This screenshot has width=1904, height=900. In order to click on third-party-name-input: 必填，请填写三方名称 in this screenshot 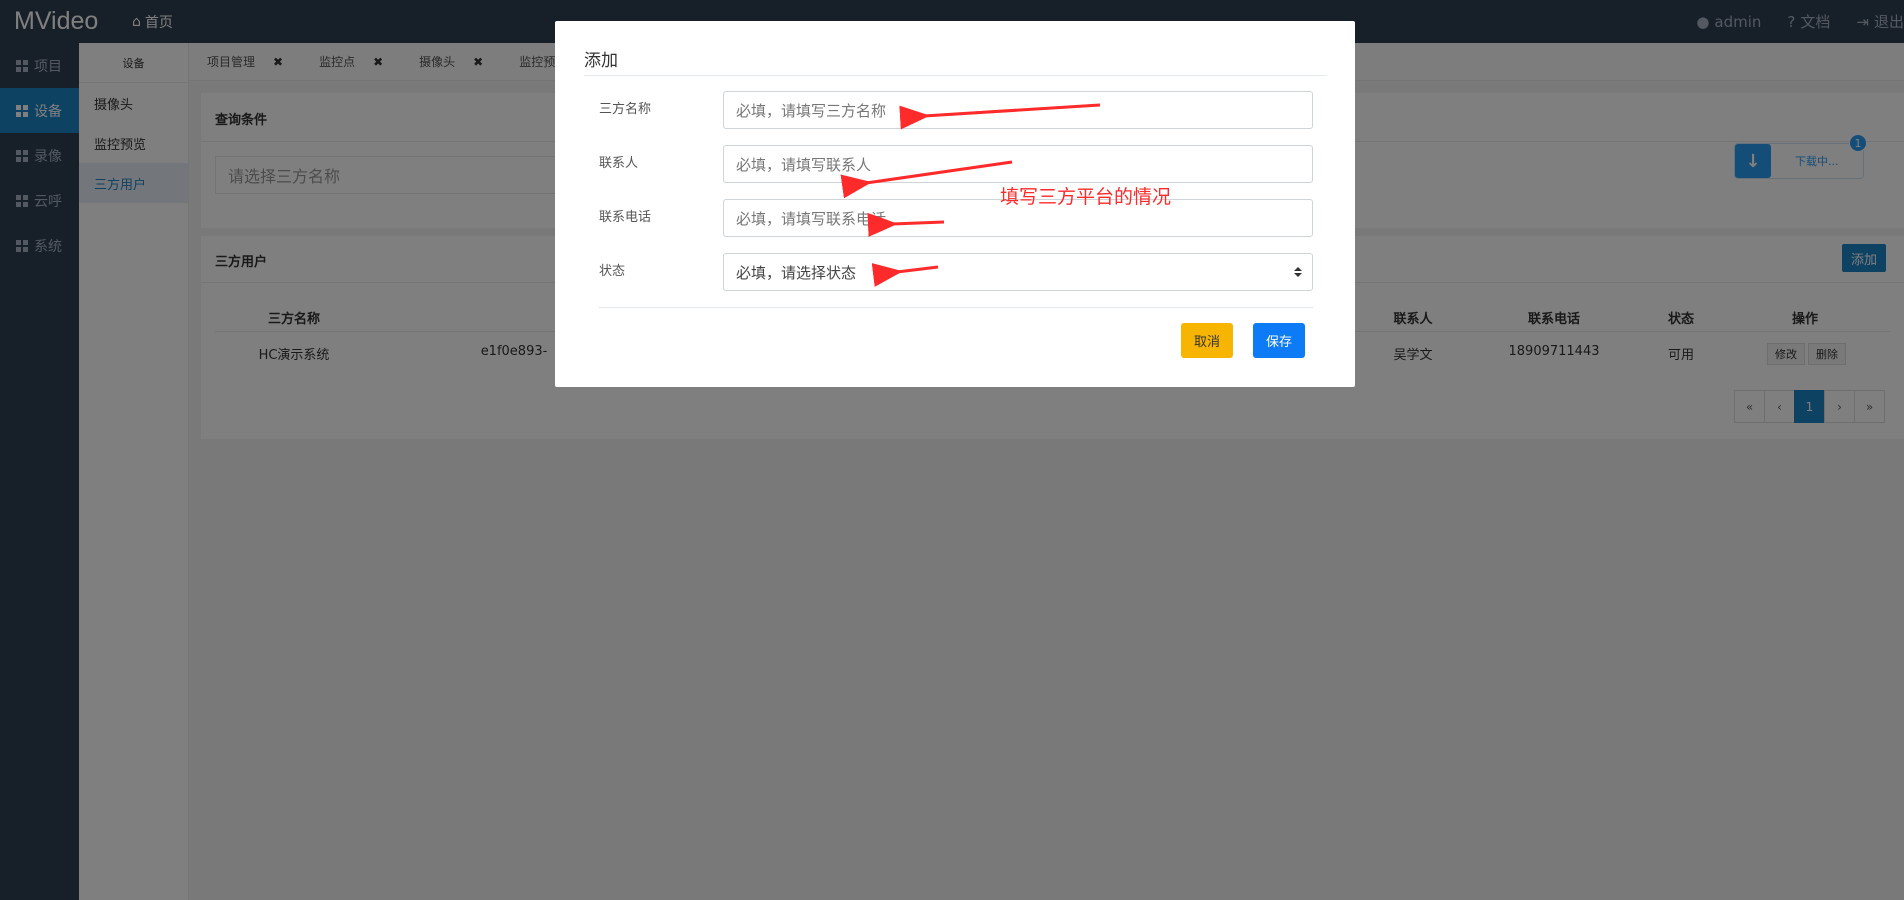, I will do `click(1018, 110)`.